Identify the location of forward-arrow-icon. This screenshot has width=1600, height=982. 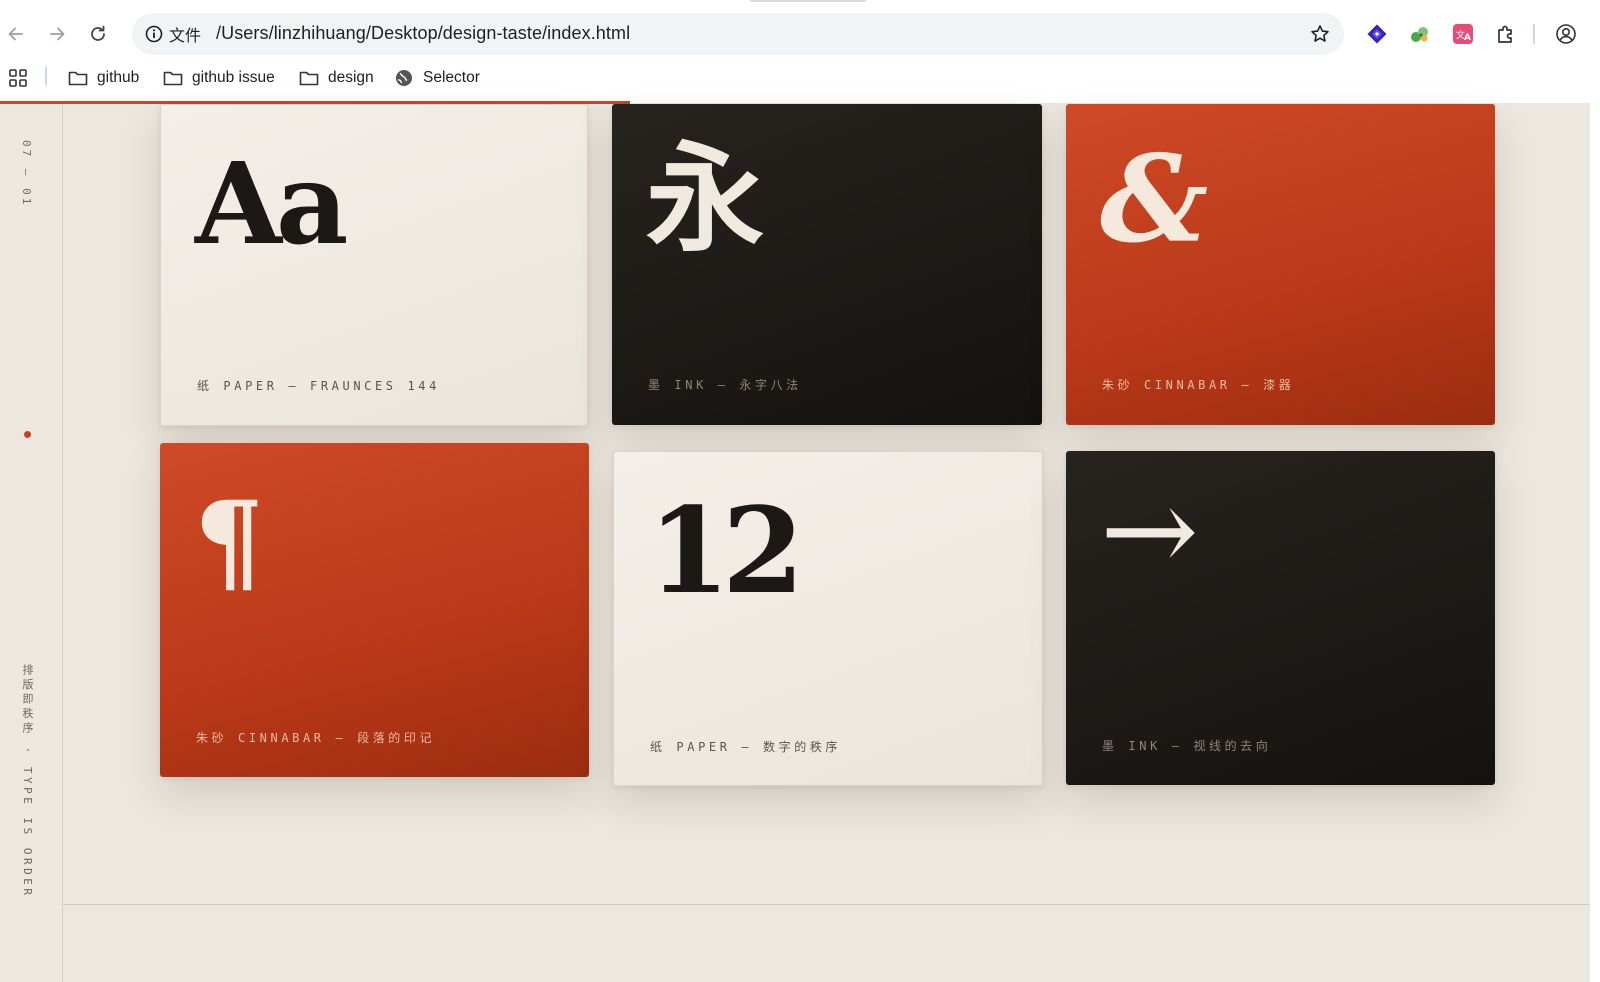
(57, 34).